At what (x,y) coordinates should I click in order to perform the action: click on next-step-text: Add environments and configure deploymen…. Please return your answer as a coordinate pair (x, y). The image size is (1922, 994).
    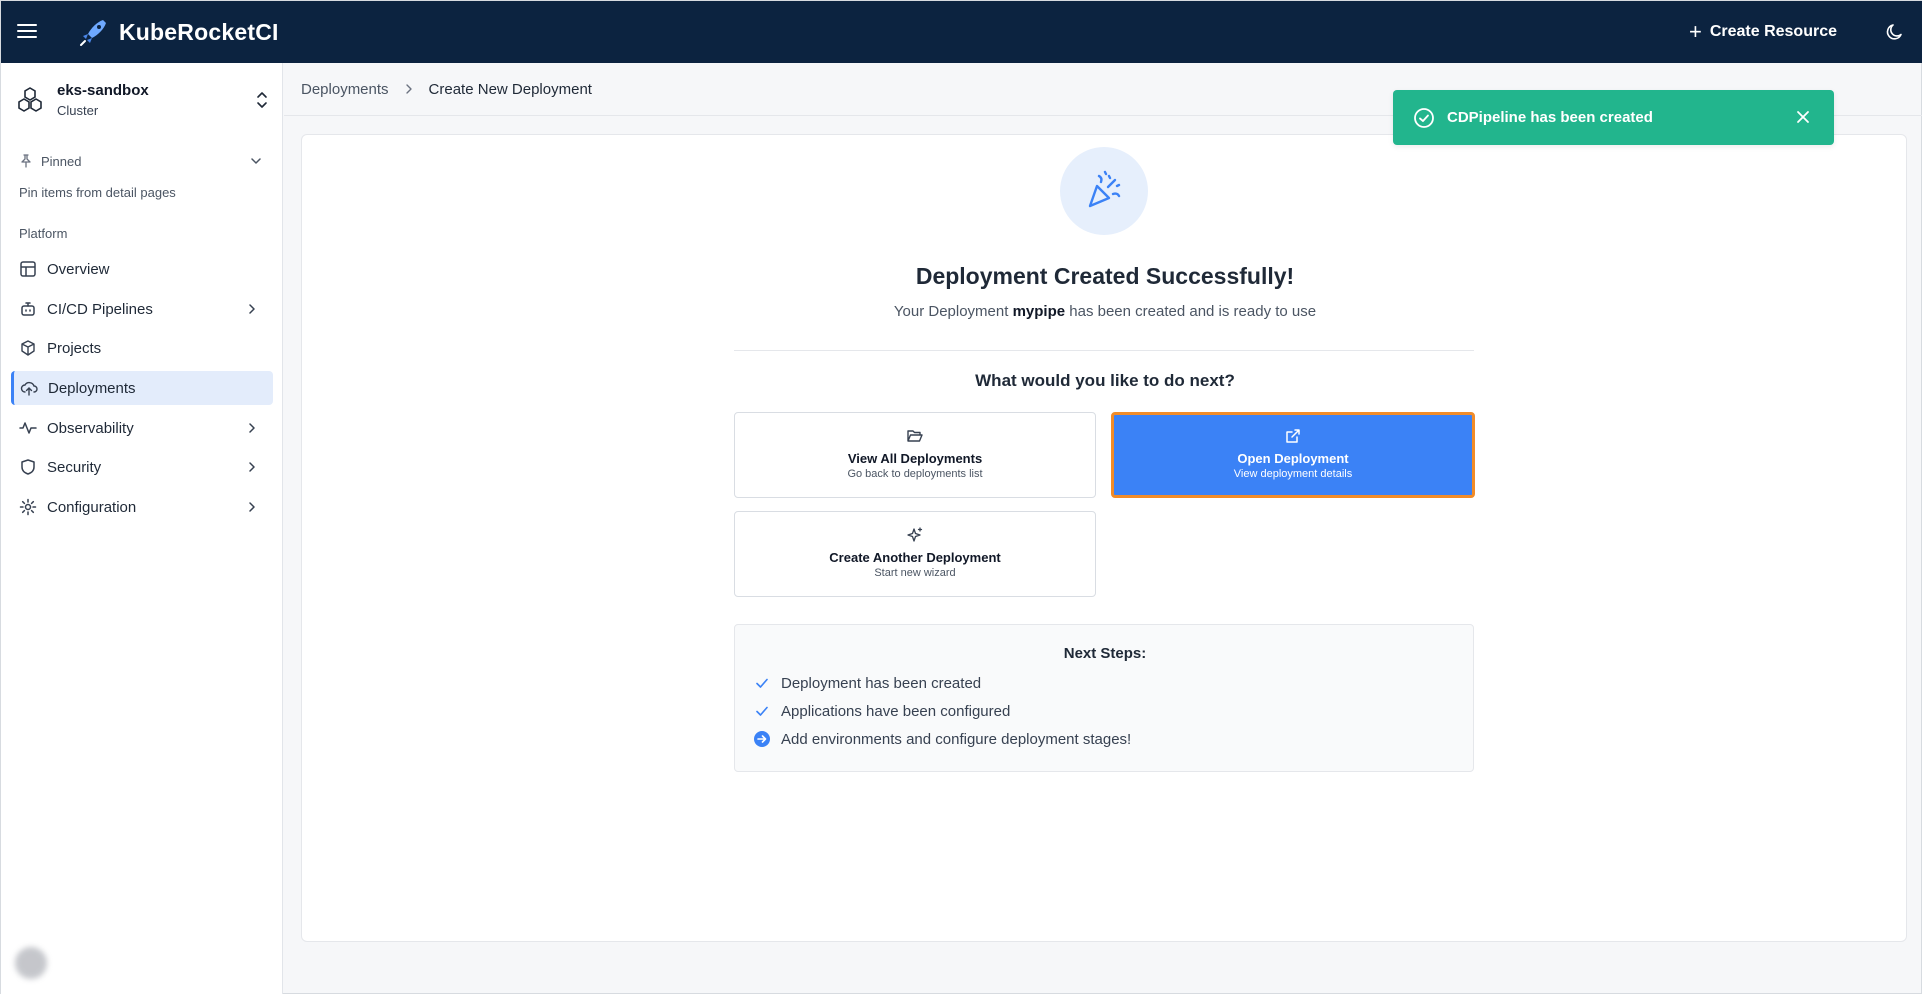
    Looking at the image, I should click on (956, 739).